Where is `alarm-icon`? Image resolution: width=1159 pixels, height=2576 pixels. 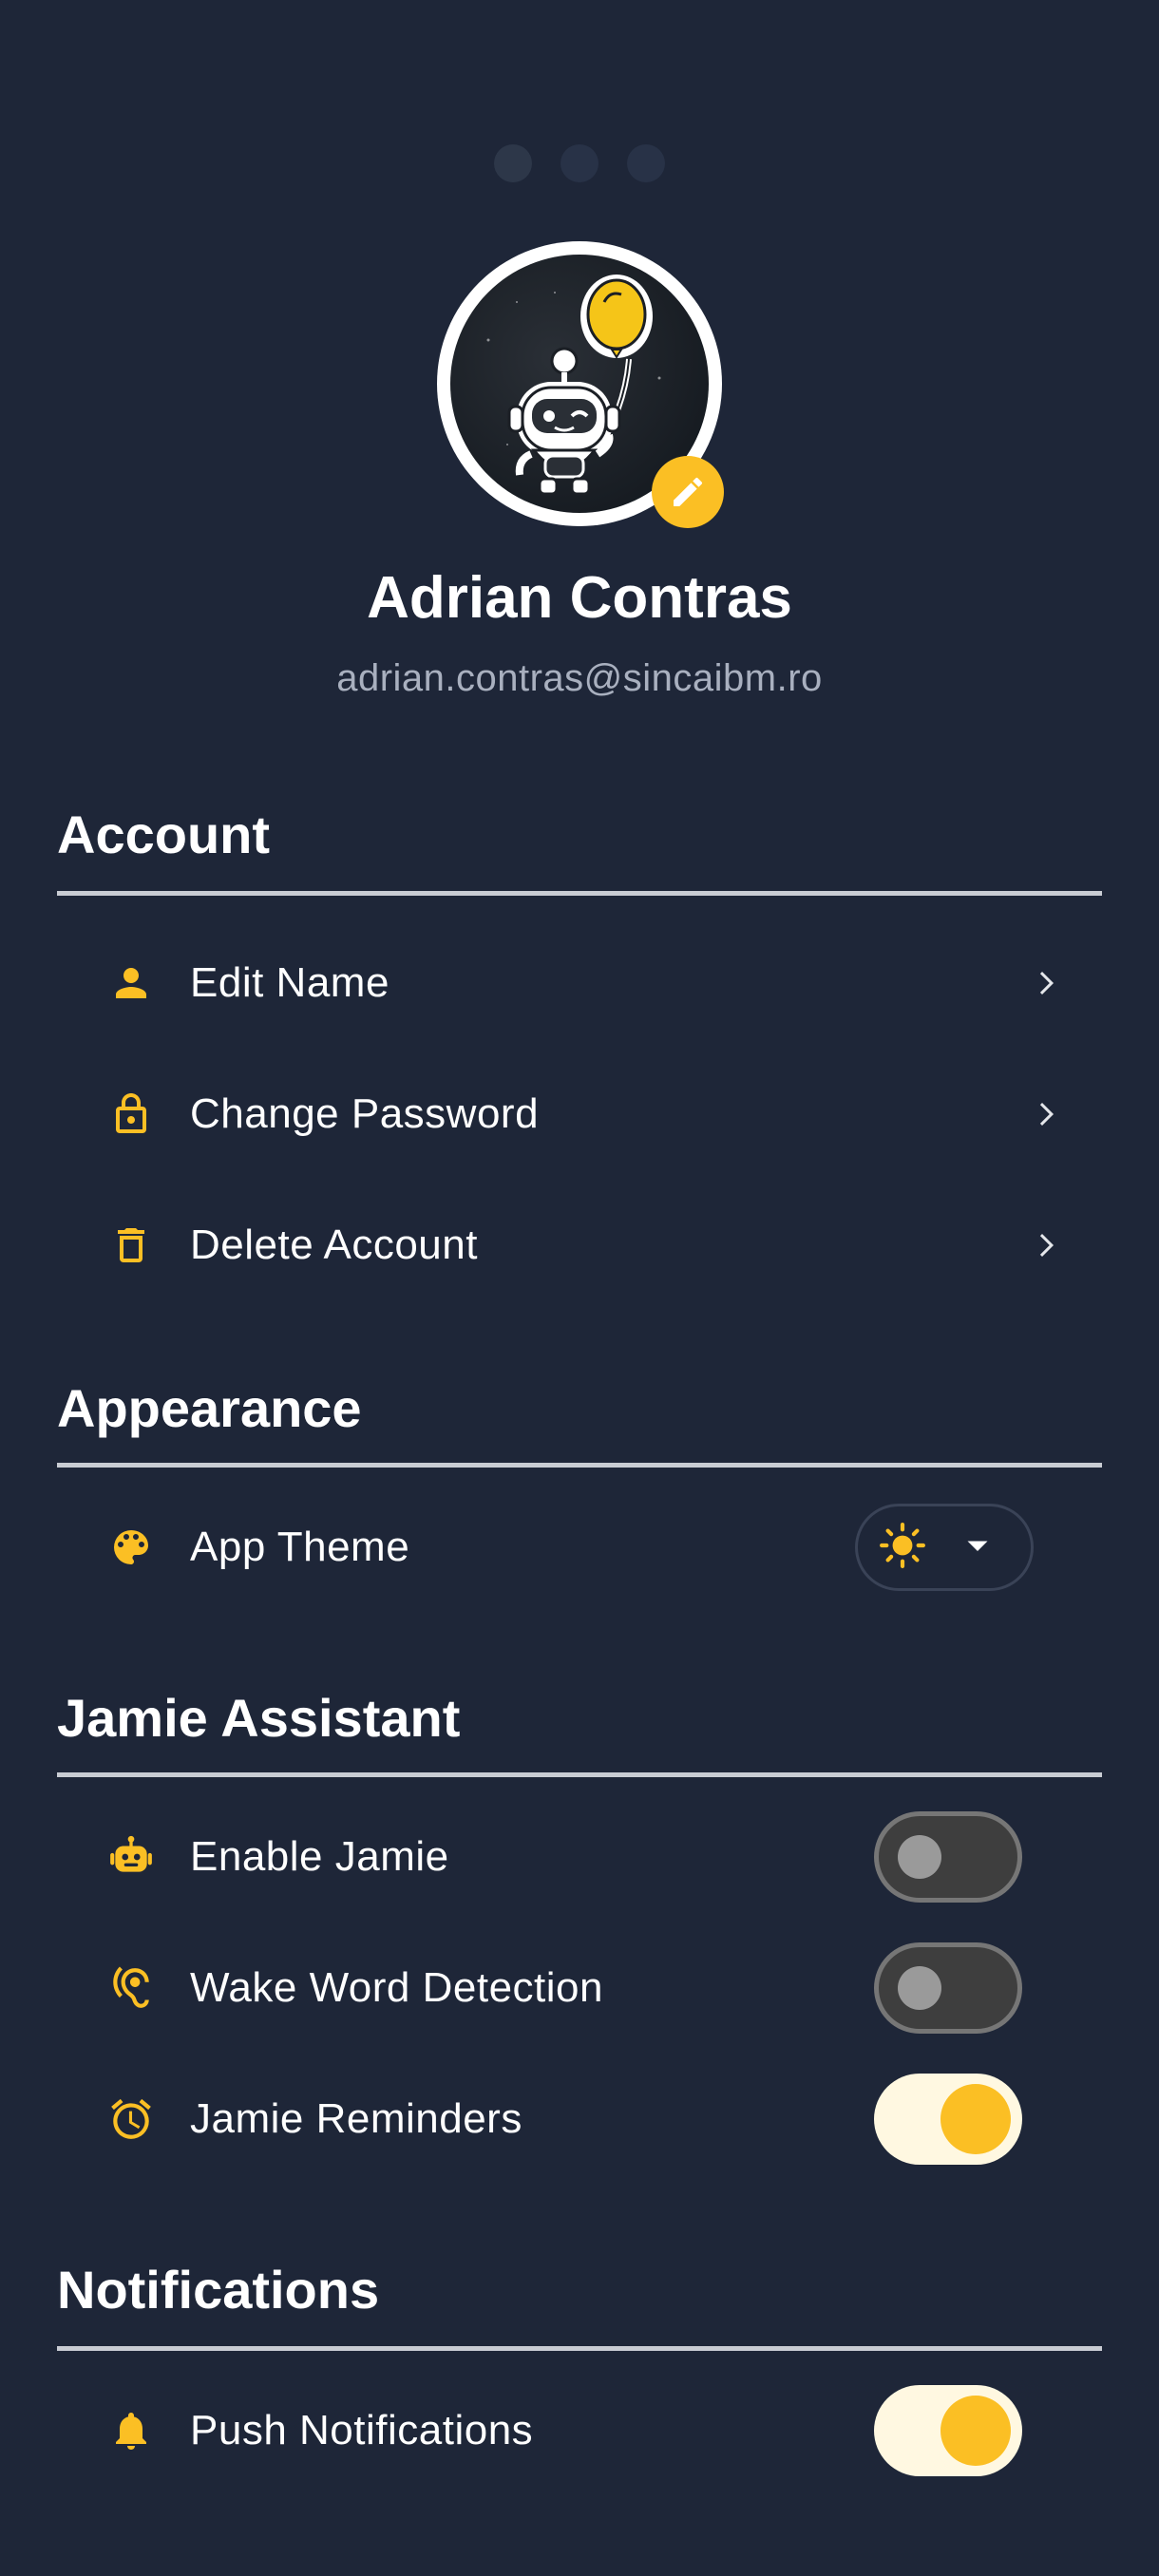 alarm-icon is located at coordinates (131, 2119).